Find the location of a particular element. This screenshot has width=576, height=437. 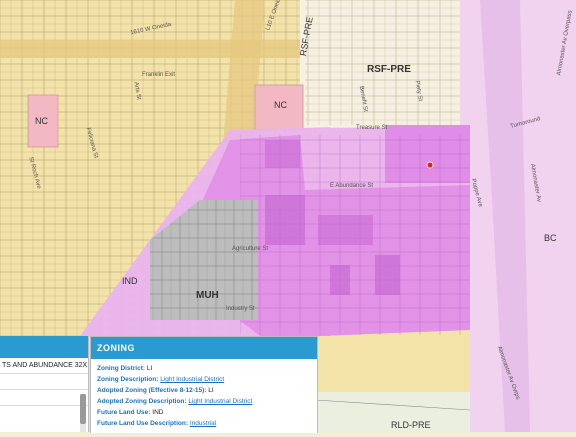

parcel-panel-header is located at coordinates (44, 347).